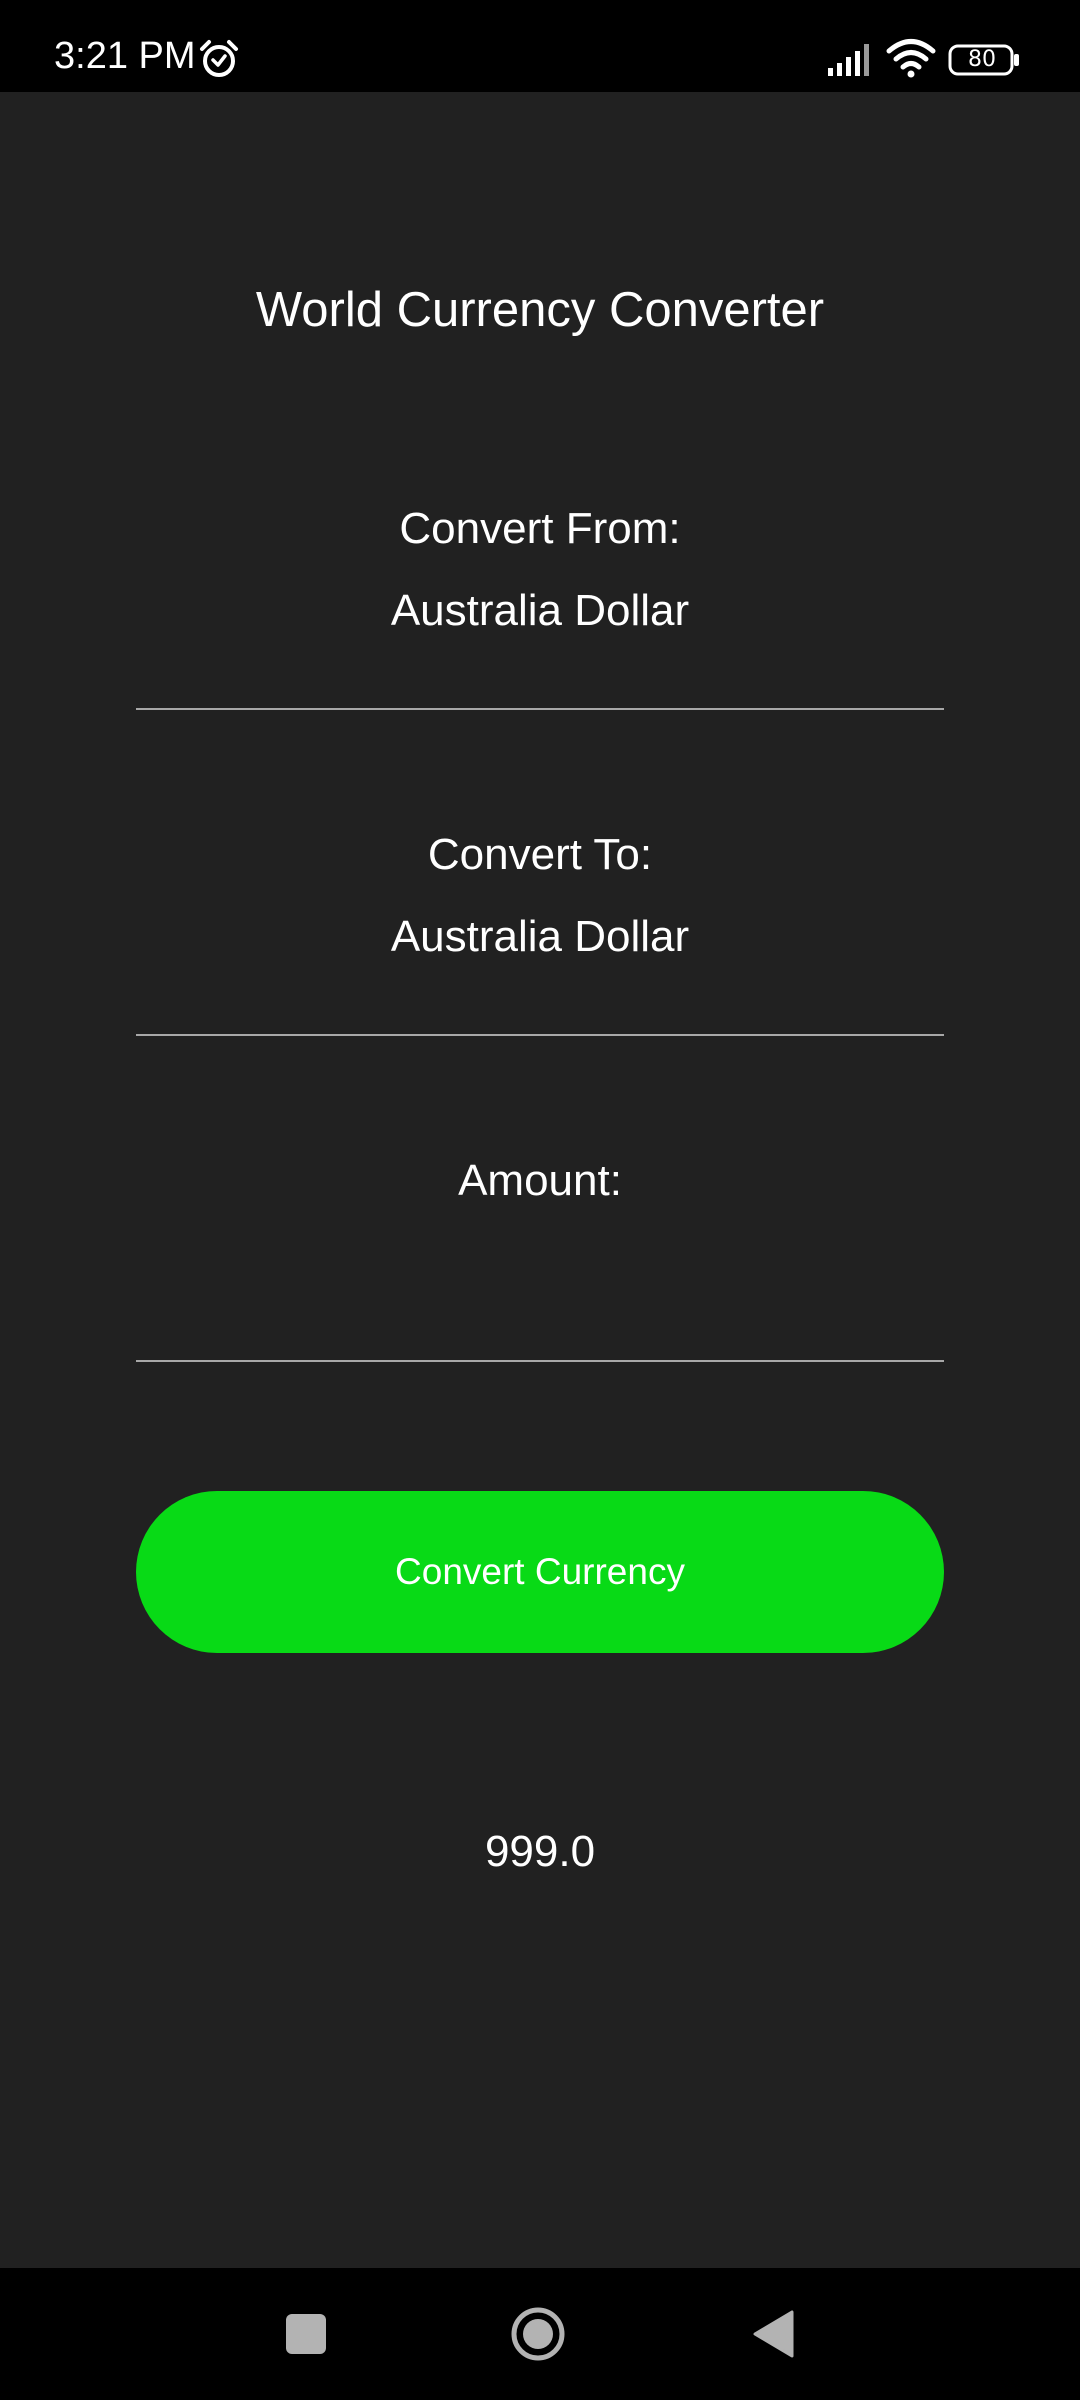 This screenshot has height=2400, width=1080. I want to click on result-value: 999.0, so click(540, 1851).